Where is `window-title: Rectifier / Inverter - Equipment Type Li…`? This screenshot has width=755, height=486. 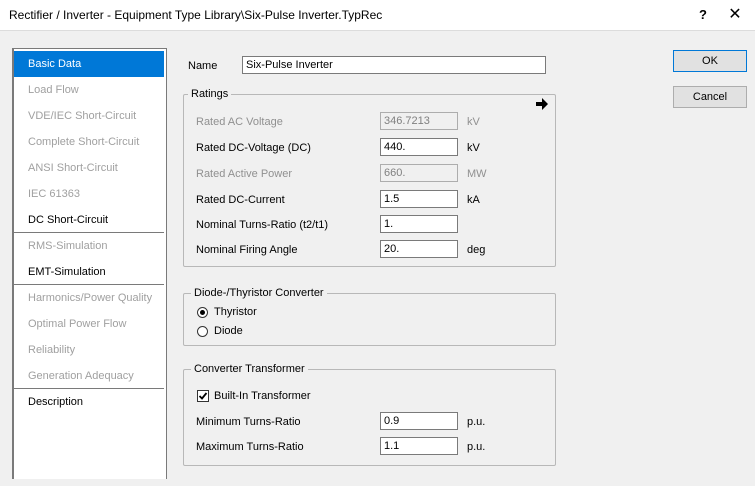
window-title: Rectifier / Inverter - Equipment Type Li… is located at coordinates (196, 15).